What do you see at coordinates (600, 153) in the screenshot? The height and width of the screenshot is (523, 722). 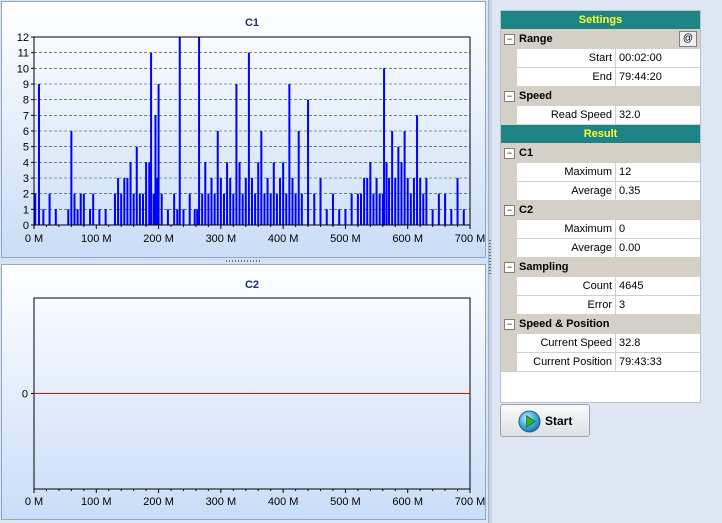 I see `c1-result-category: − C1` at bounding box center [600, 153].